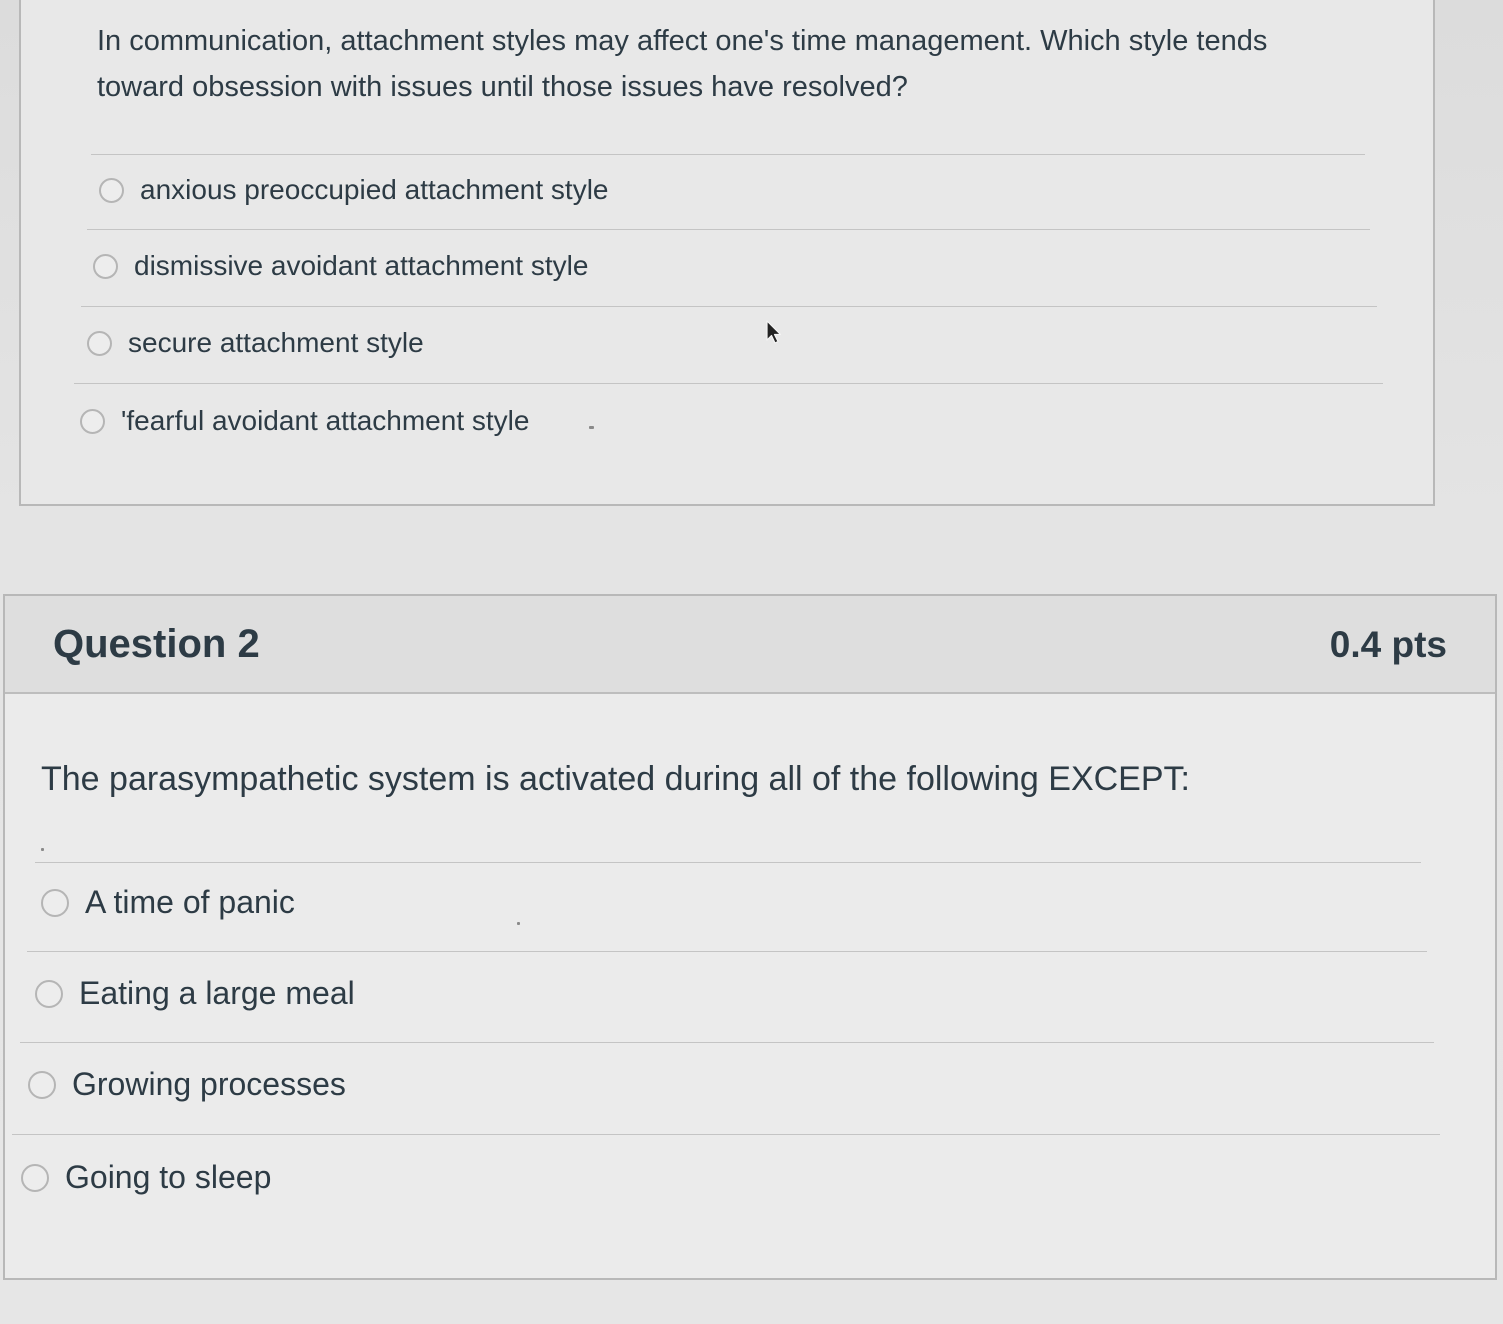  What do you see at coordinates (276, 342) in the screenshot?
I see `answer-label: secure attachment style` at bounding box center [276, 342].